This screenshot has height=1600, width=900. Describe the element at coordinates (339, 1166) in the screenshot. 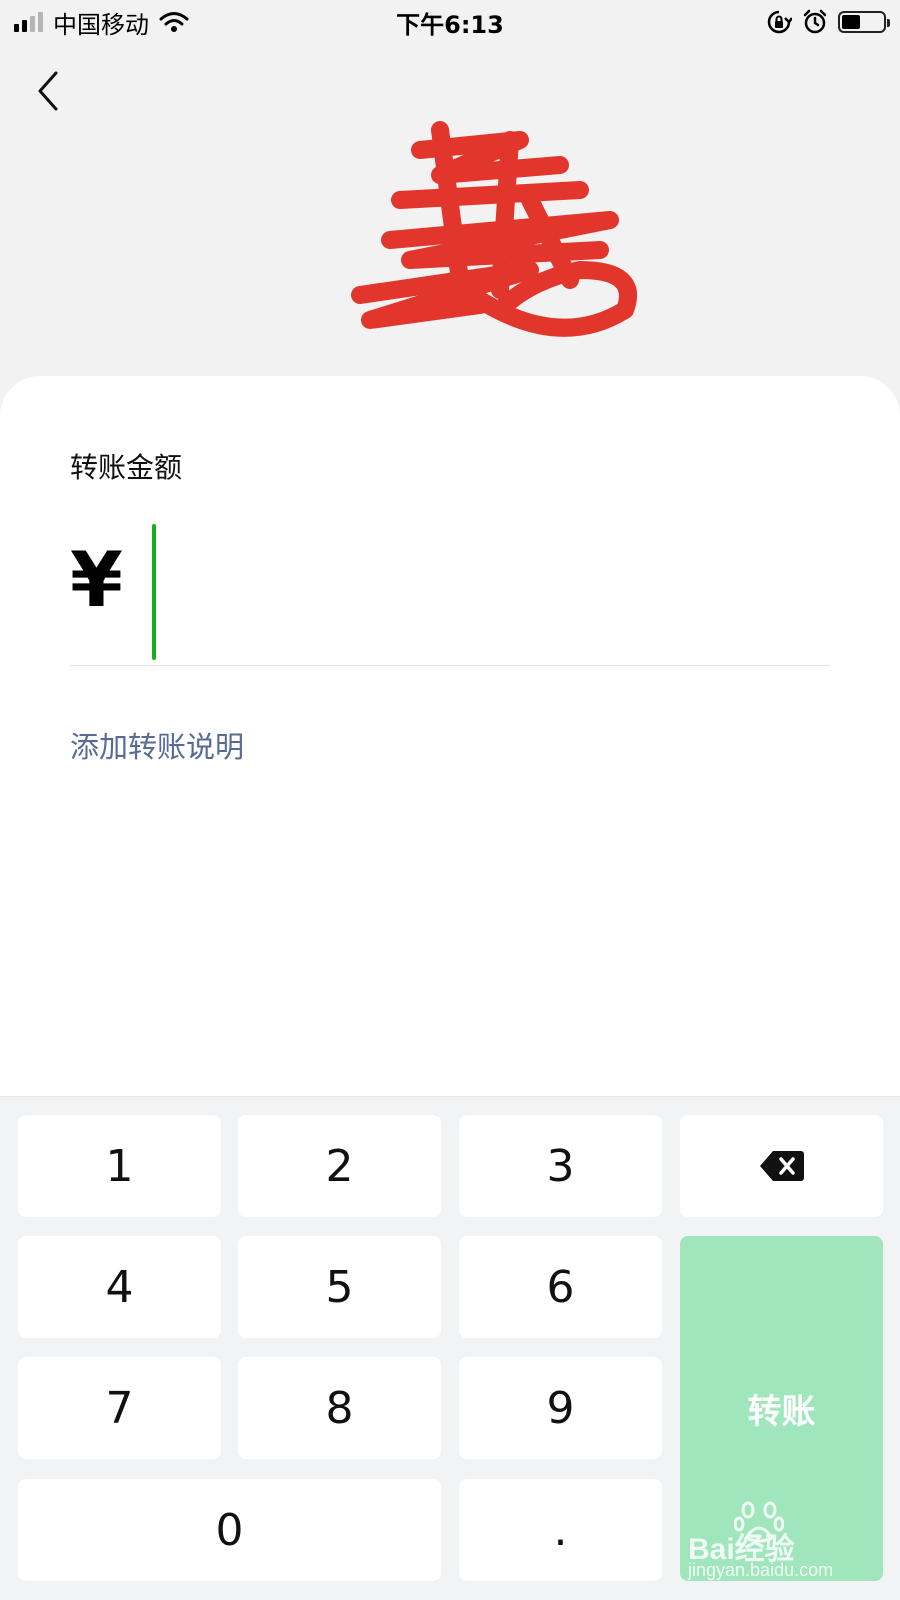

I see `key-2: 2` at that location.